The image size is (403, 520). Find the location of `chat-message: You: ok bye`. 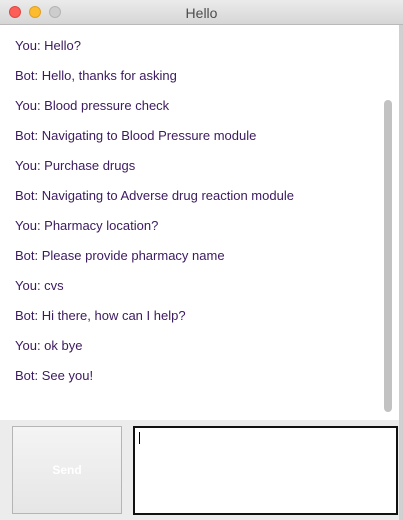

chat-message: You: ok bye is located at coordinates (49, 345).